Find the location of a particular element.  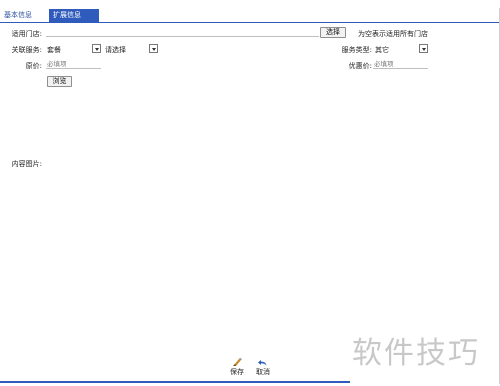

related-service-value: 套餐 is located at coordinates (54, 50).